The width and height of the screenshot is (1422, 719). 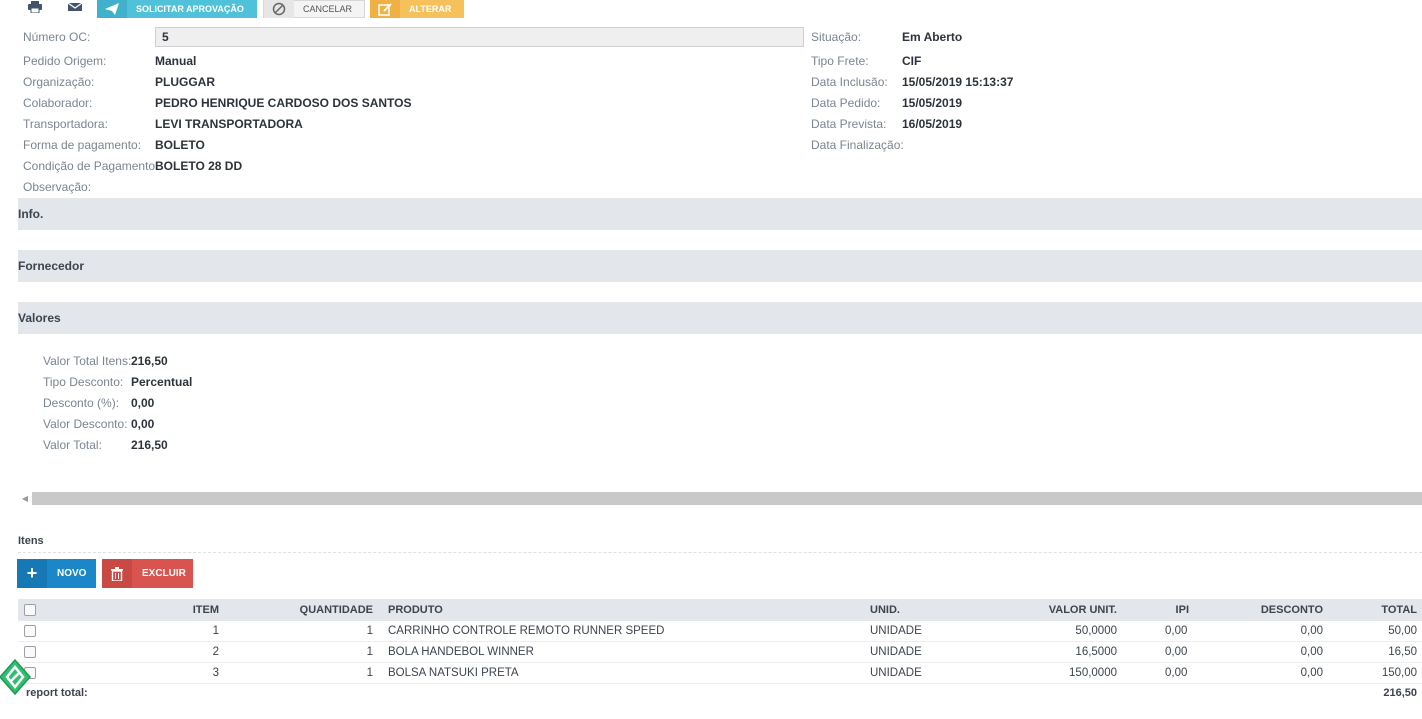 I want to click on cell-item: 1, so click(x=215, y=631).